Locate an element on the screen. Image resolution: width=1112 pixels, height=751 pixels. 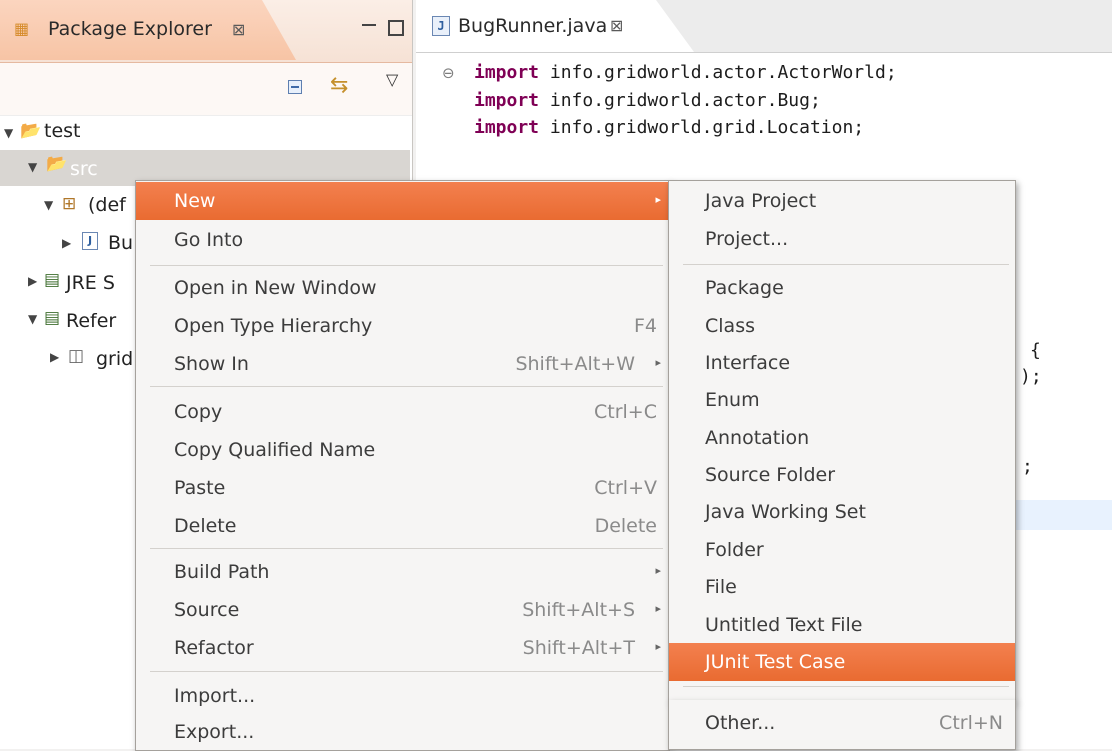
menu-item-open-type-hierarchy: Open Type Hierarchy F4 is located at coordinates (402, 326).